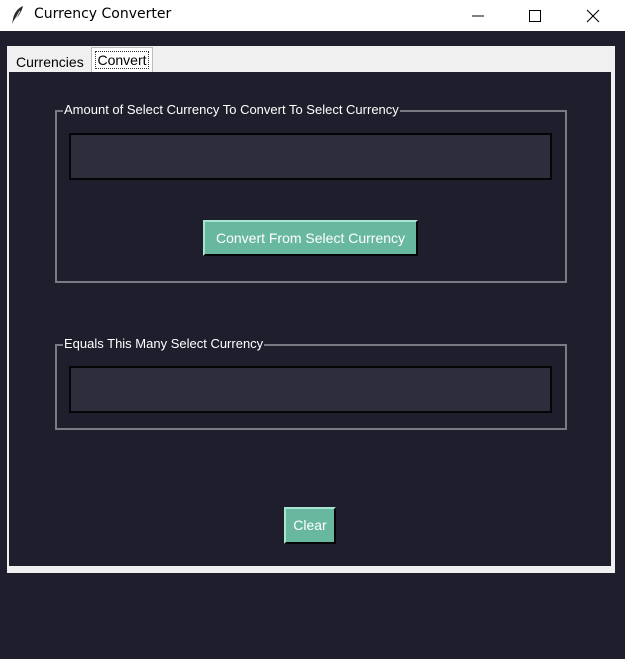 The width and height of the screenshot is (625, 659). I want to click on close-button, so click(593, 15).